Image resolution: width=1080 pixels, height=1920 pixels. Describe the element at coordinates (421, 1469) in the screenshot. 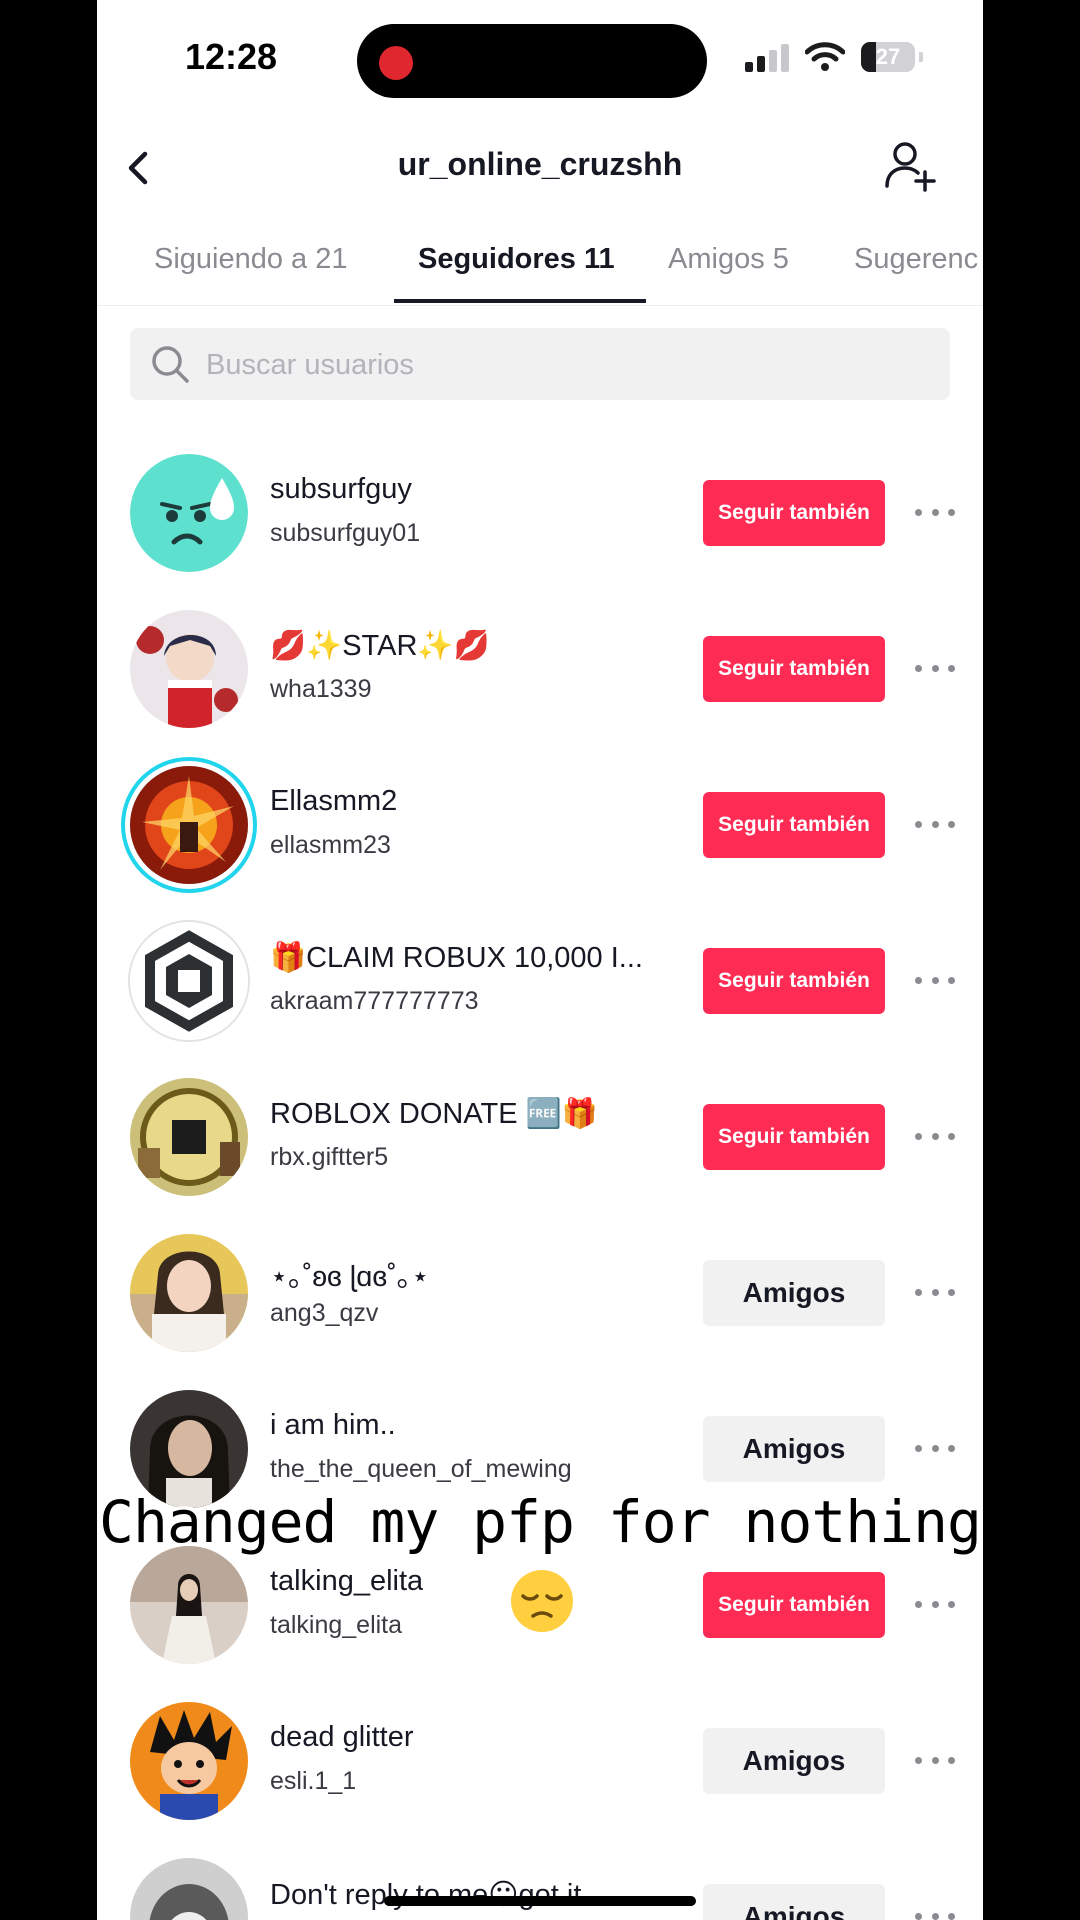

I see `follower-handle: the_the_queen_of_mewing` at that location.